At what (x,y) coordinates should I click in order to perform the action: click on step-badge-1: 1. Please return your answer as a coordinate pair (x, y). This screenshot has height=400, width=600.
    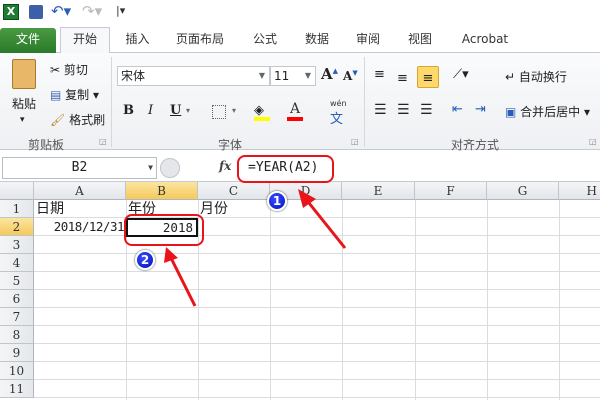
    Looking at the image, I should click on (277, 201).